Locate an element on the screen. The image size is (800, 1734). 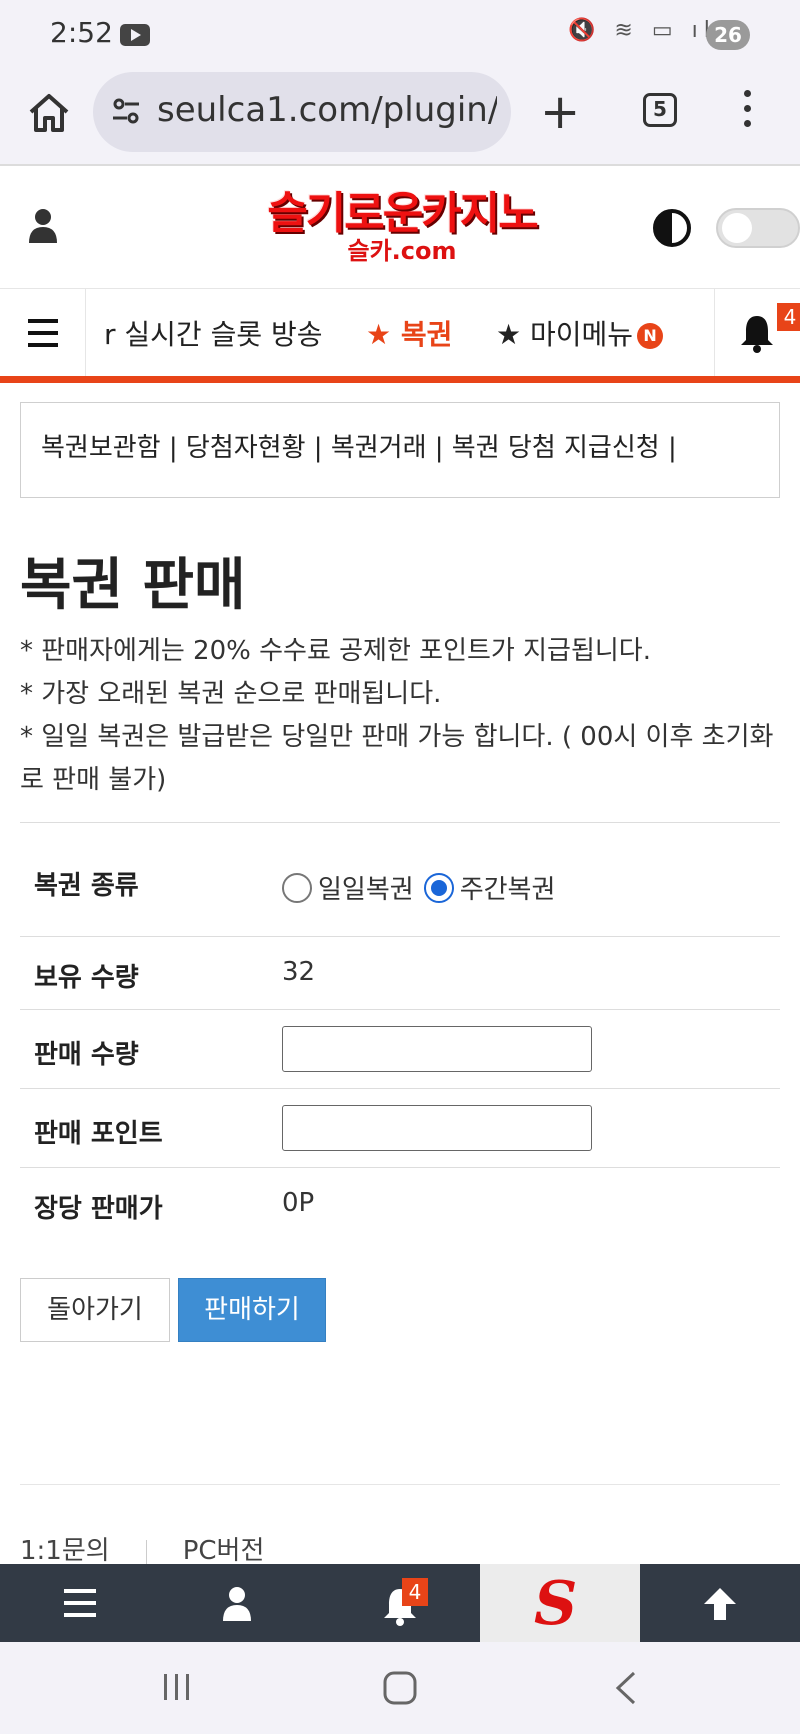
radio-daily-label: 일일복권 is located at coordinates (366, 890).